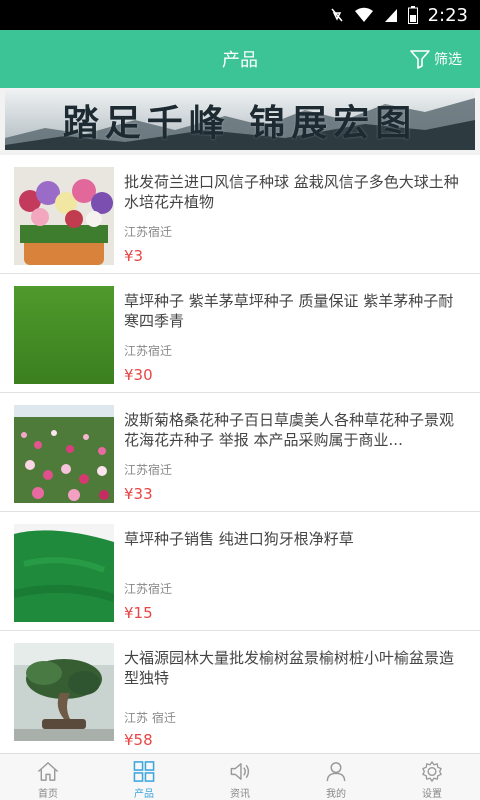 This screenshot has height=800, width=480. I want to click on page-title: 产品, so click(240, 60).